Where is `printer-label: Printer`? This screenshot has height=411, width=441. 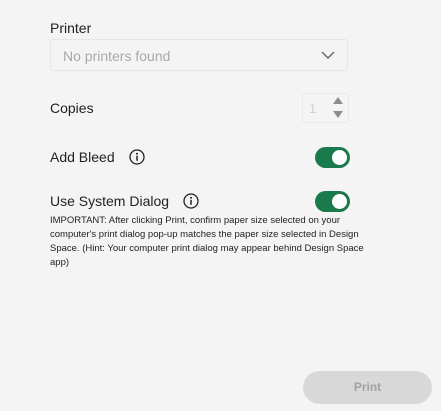
printer-label: Printer is located at coordinates (71, 28).